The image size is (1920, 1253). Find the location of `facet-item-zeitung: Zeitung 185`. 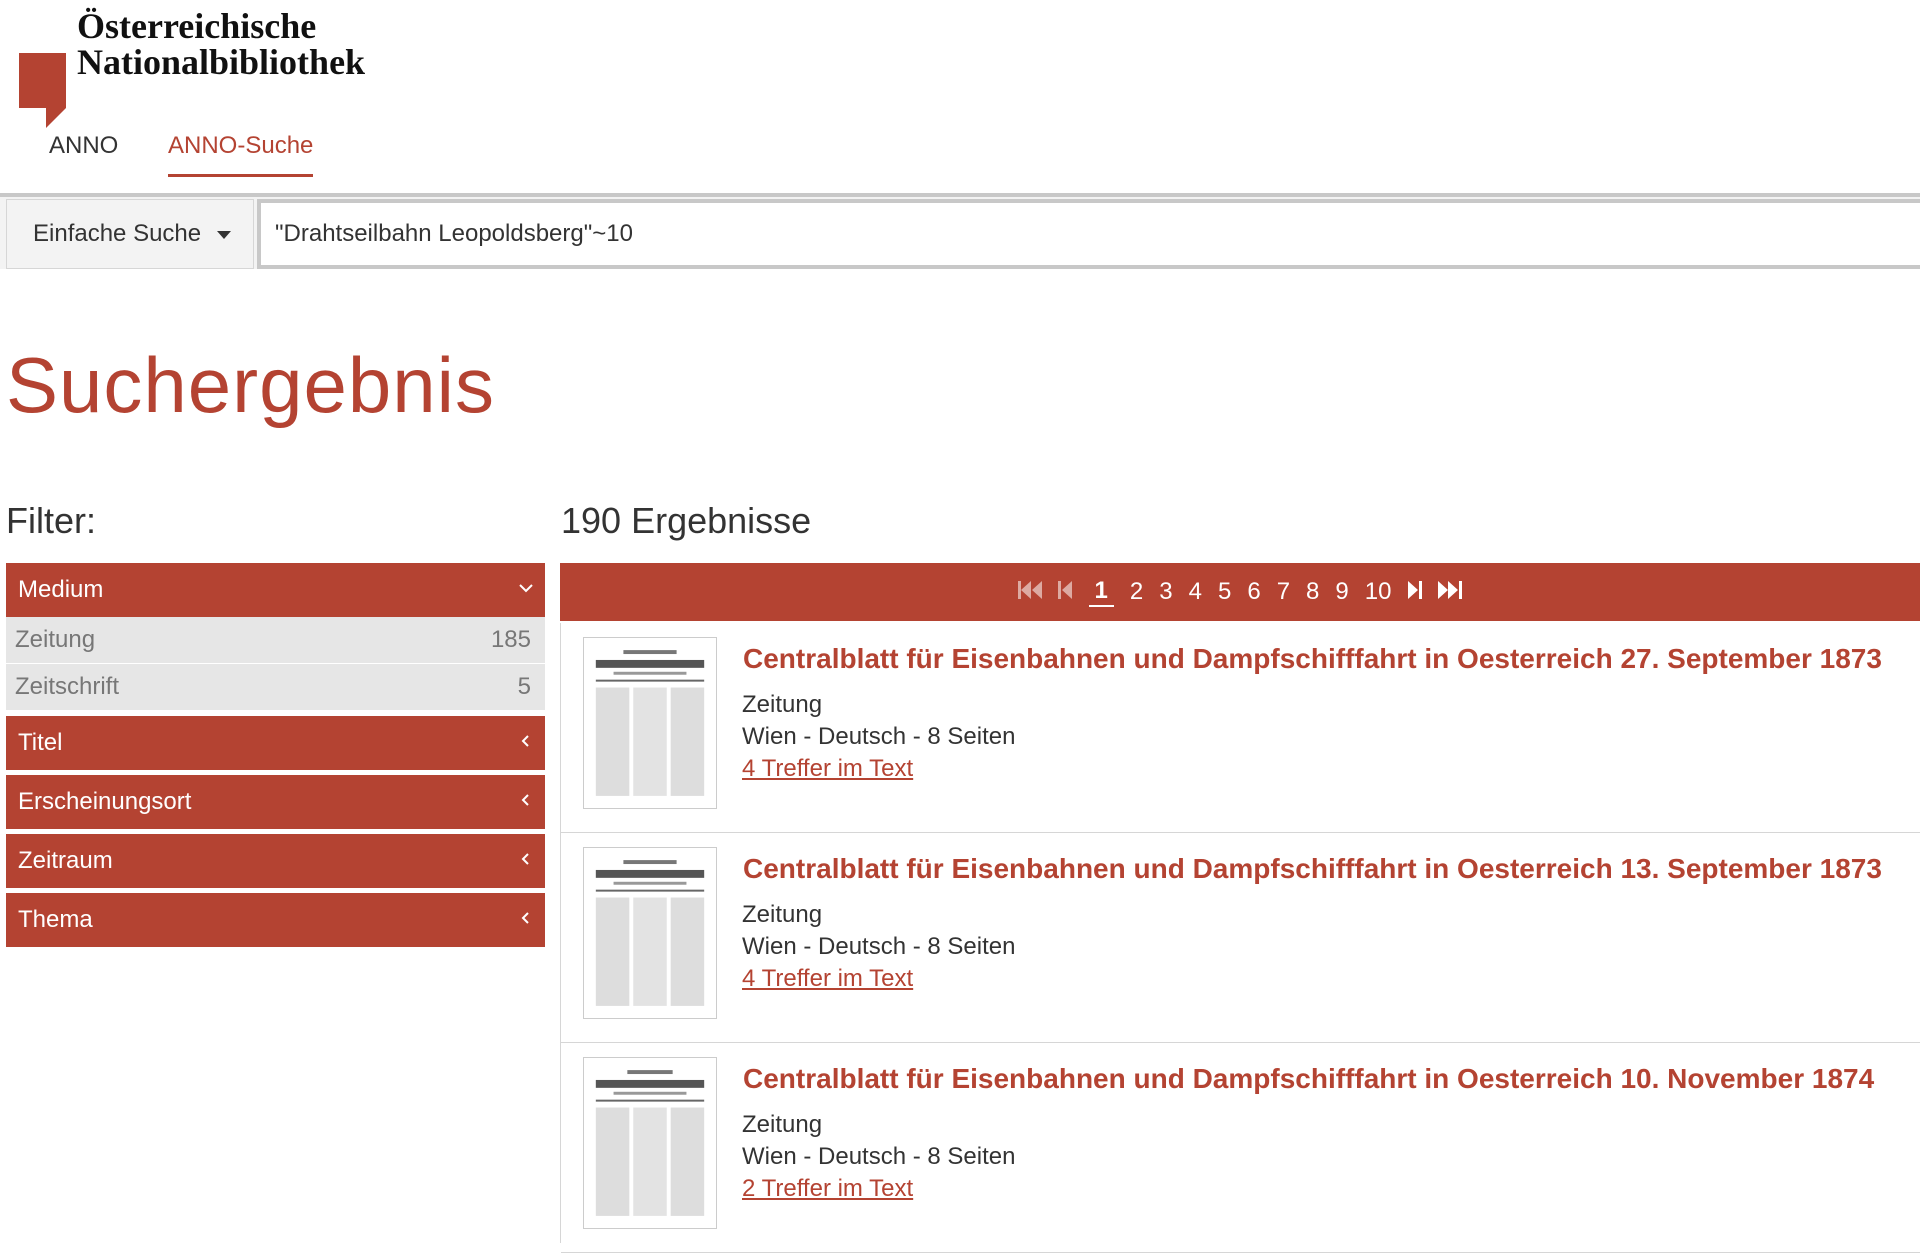

facet-item-zeitung: Zeitung 185 is located at coordinates (275, 640).